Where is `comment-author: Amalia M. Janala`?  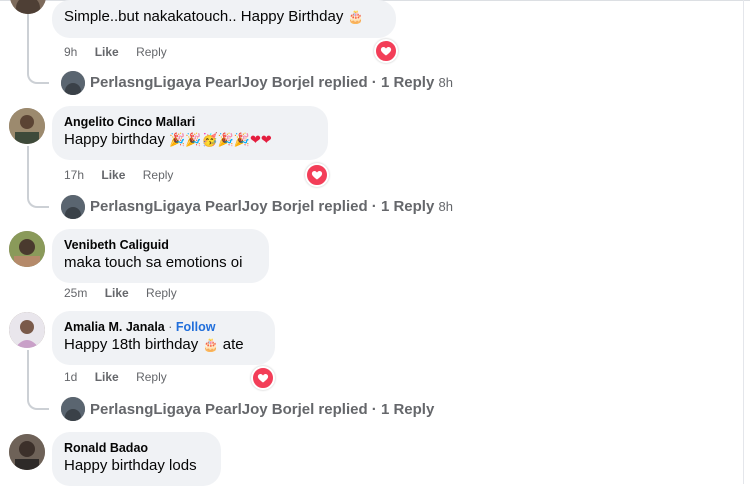 comment-author: Amalia M. Janala is located at coordinates (114, 327).